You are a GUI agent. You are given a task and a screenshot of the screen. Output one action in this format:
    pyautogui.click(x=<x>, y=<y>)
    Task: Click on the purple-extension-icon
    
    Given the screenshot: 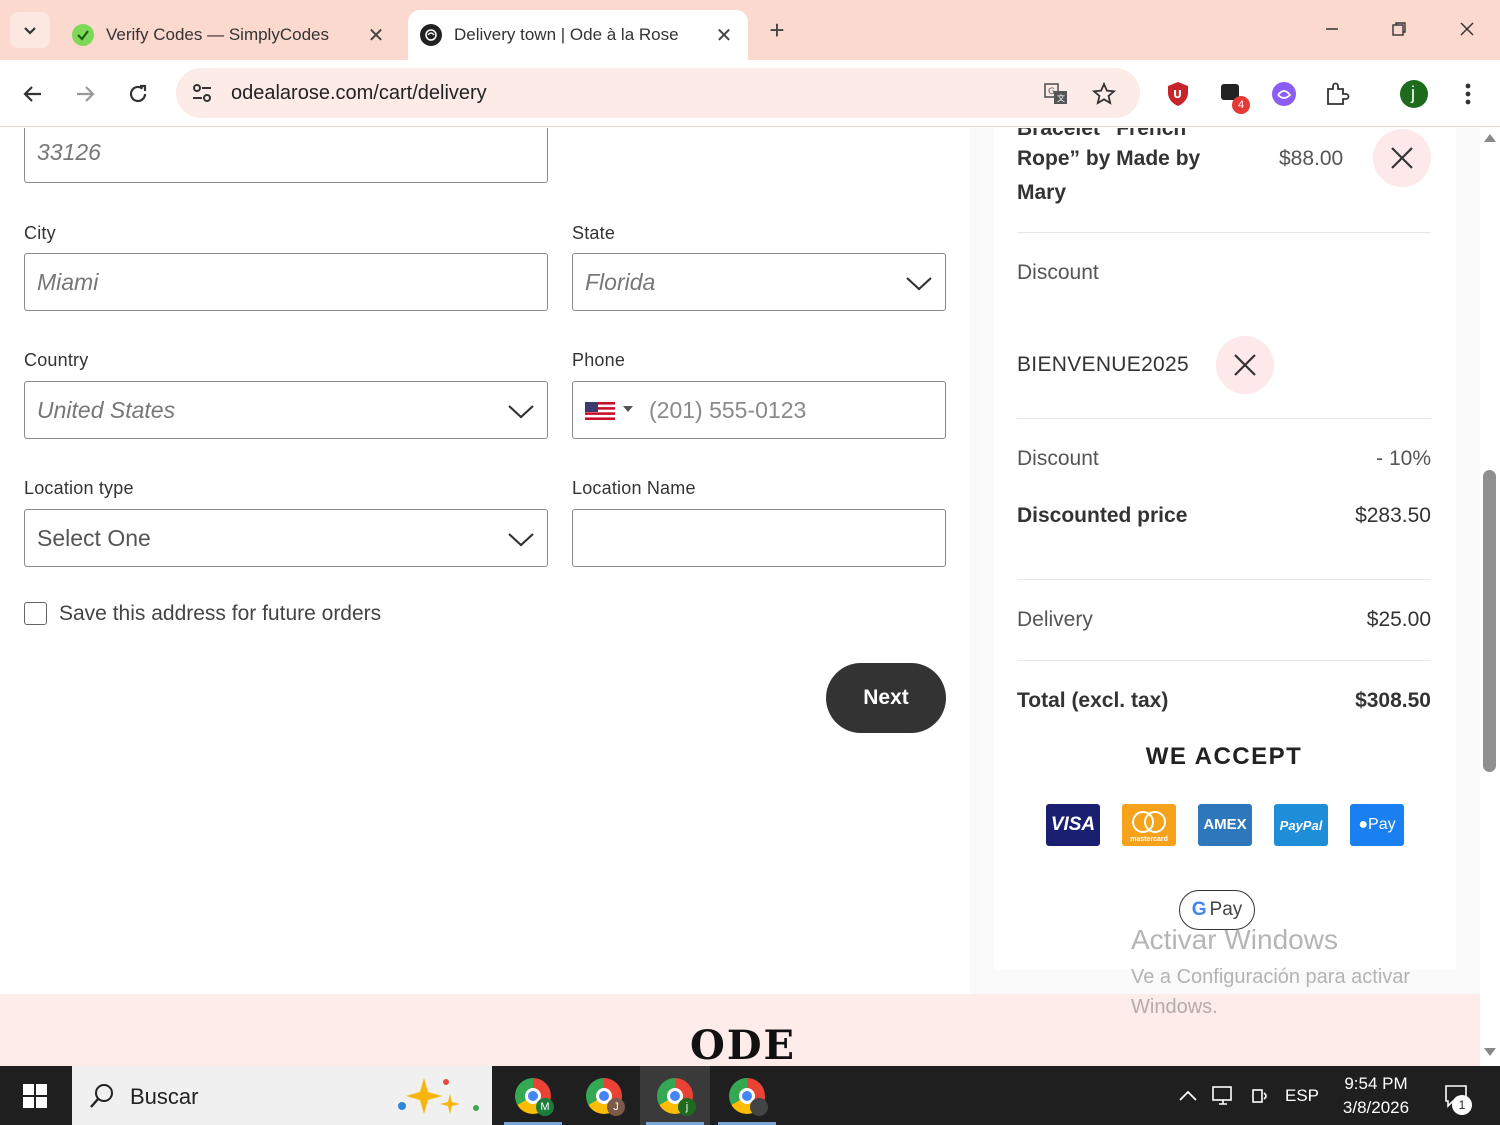 What is the action you would take?
    pyautogui.click(x=1284, y=94)
    